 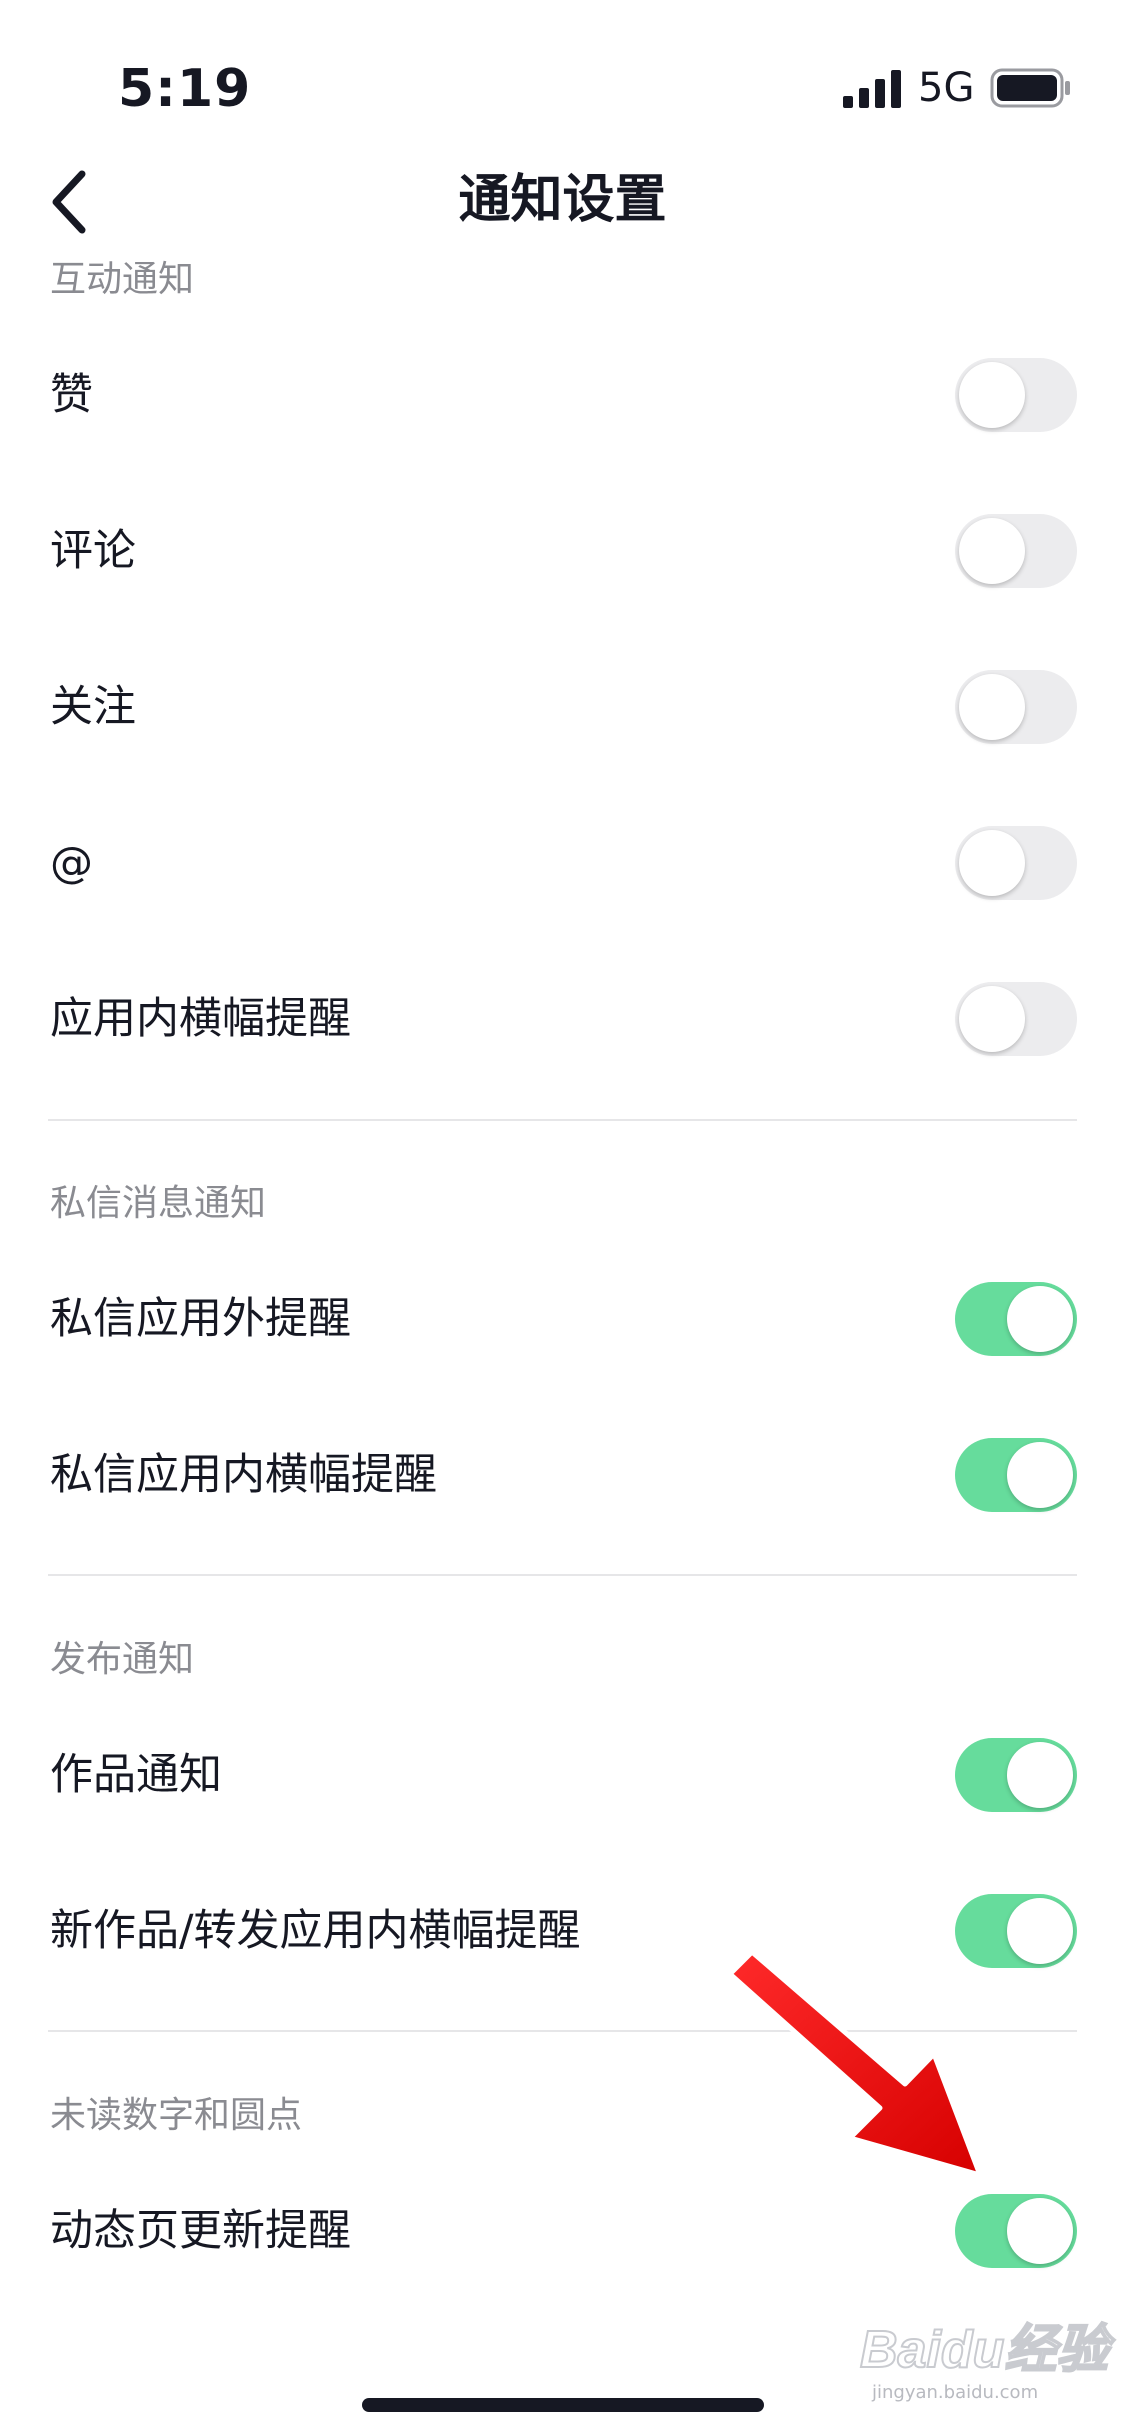 I want to click on setting-label: 动态页更新提醒, so click(x=200, y=2231).